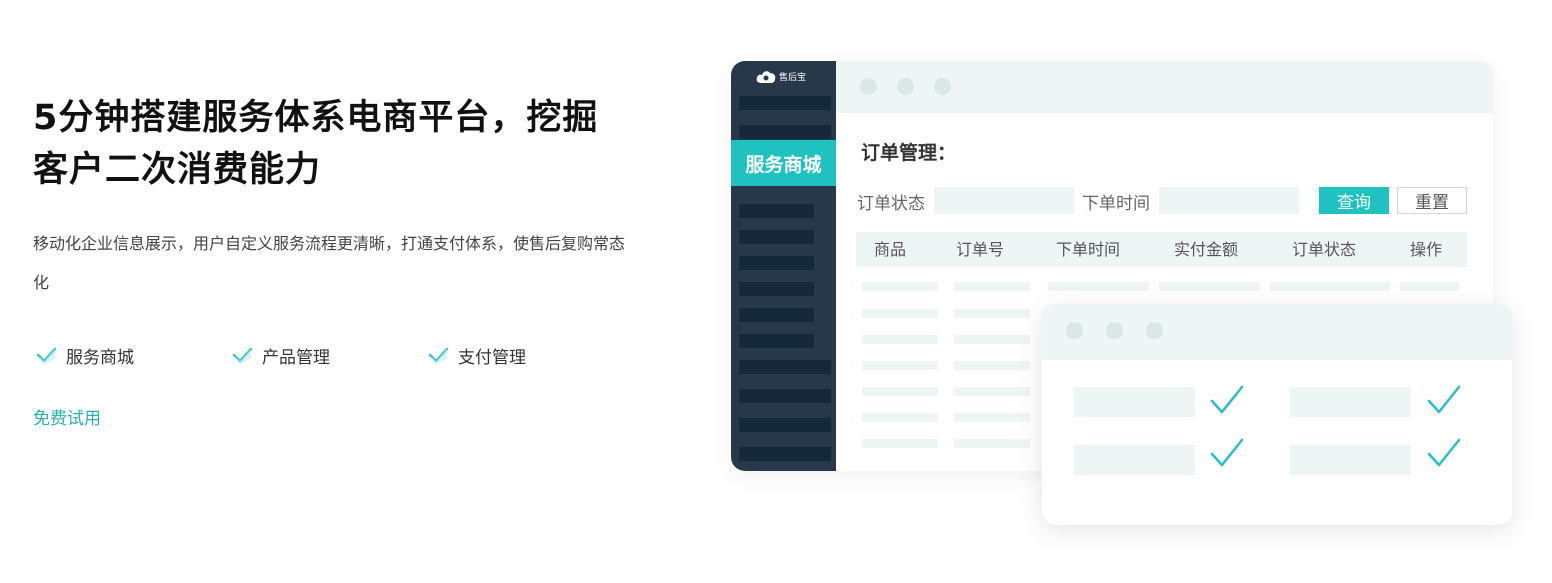 The image size is (1552, 583). Describe the element at coordinates (1324, 249) in the screenshot. I see `table-header-cell: 订单状态` at that location.